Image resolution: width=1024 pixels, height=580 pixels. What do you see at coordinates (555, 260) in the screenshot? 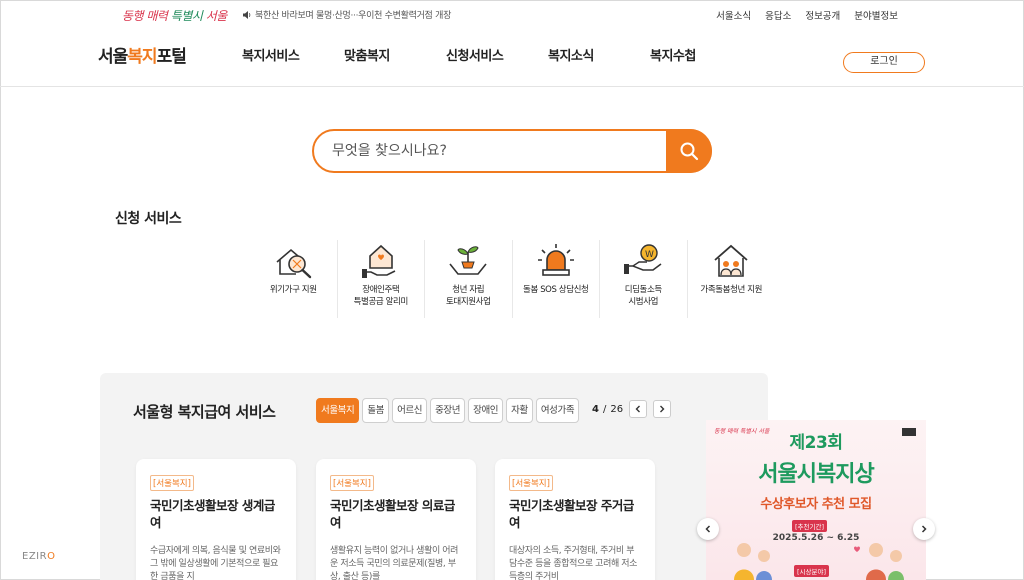
I see `siren-icon` at bounding box center [555, 260].